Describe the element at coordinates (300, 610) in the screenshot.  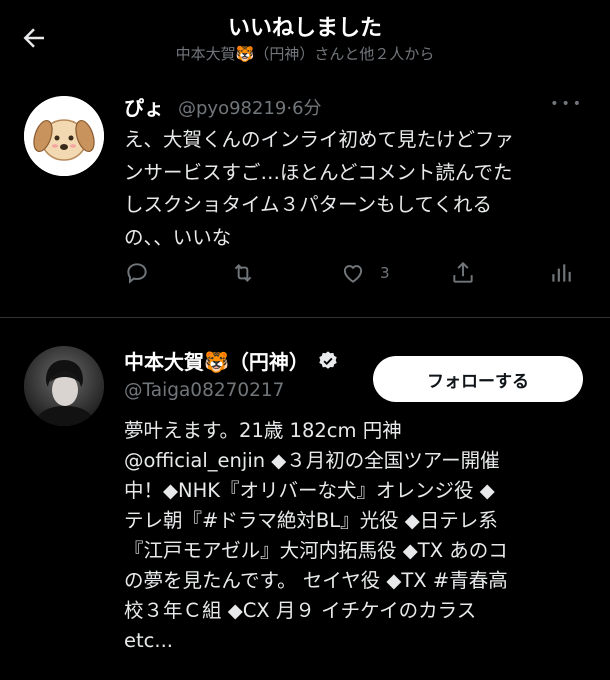
I see `bio-line: 校３年Ｃ組 ◆CX 月９ イチケイのカラス` at that location.